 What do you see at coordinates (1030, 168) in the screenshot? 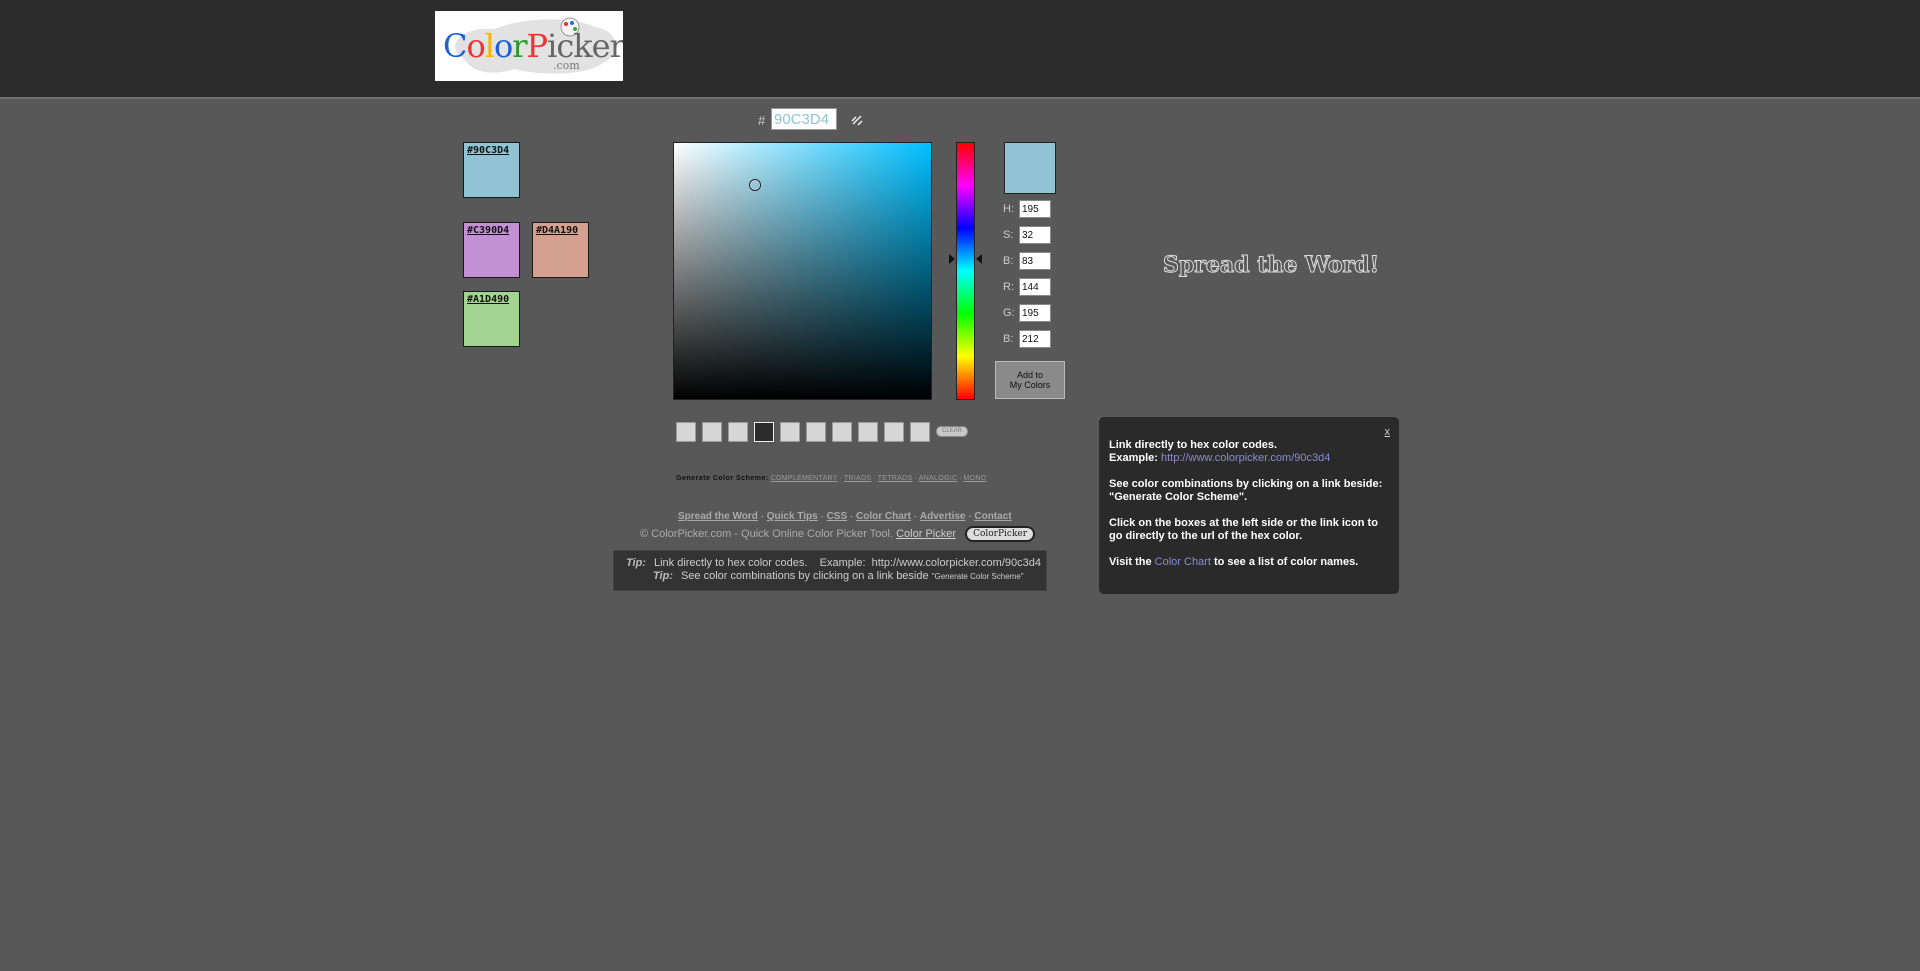
I see `current-color-preview` at bounding box center [1030, 168].